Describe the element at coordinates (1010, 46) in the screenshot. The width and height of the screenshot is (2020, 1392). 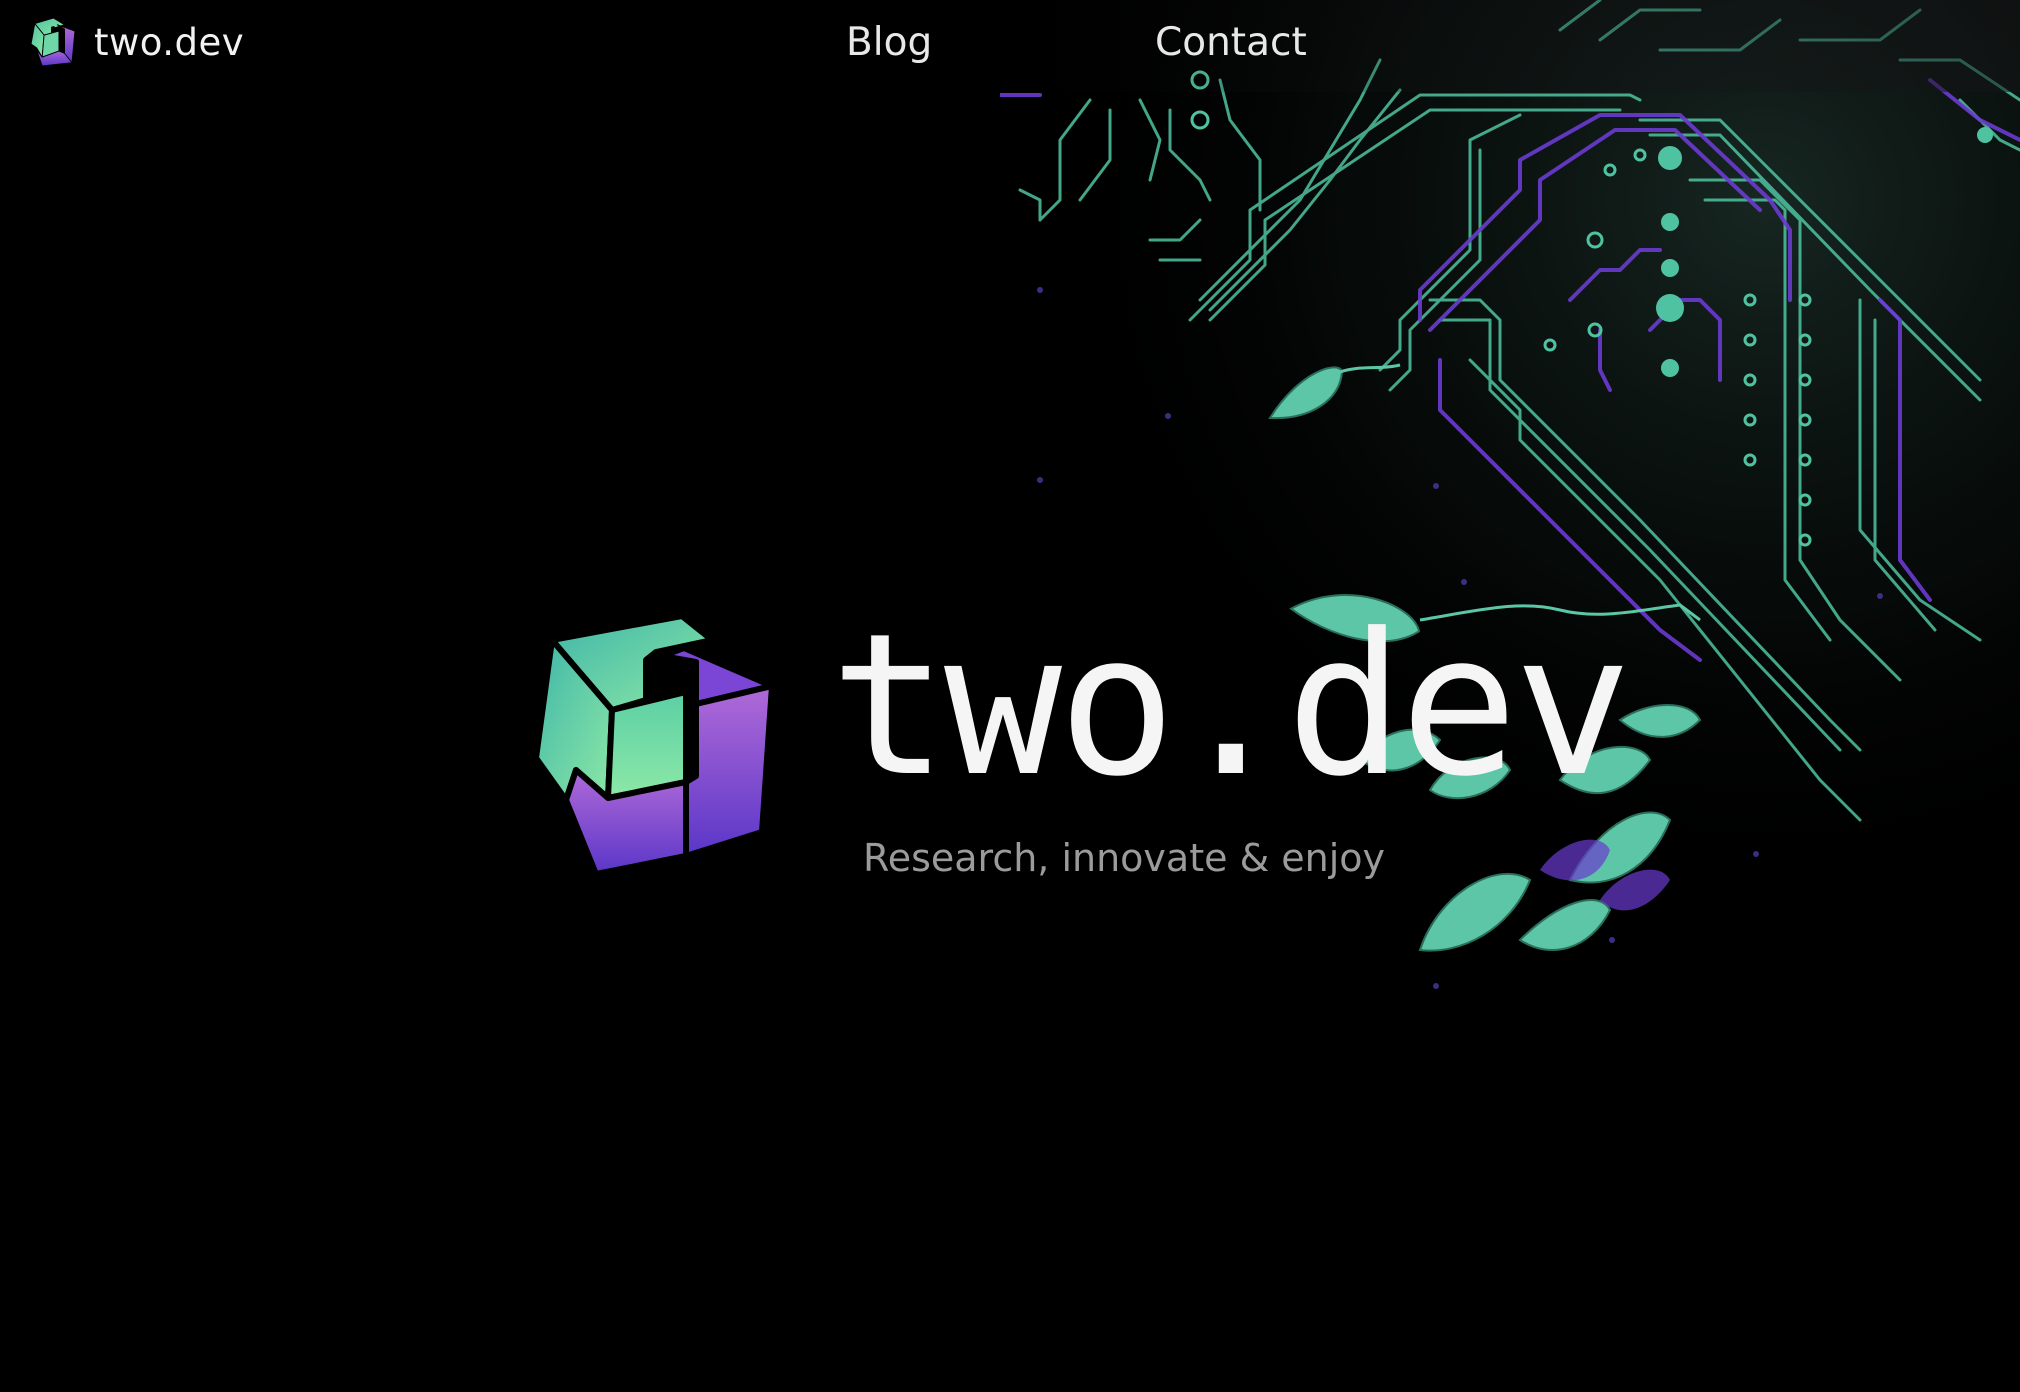
I see `top-navbar: two.dev Blog Contact` at that location.